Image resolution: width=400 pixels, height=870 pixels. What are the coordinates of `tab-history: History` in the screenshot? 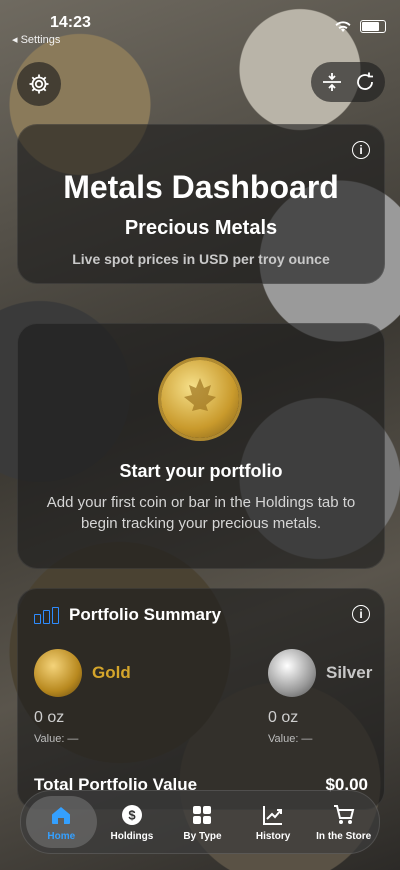 It's located at (273, 822).